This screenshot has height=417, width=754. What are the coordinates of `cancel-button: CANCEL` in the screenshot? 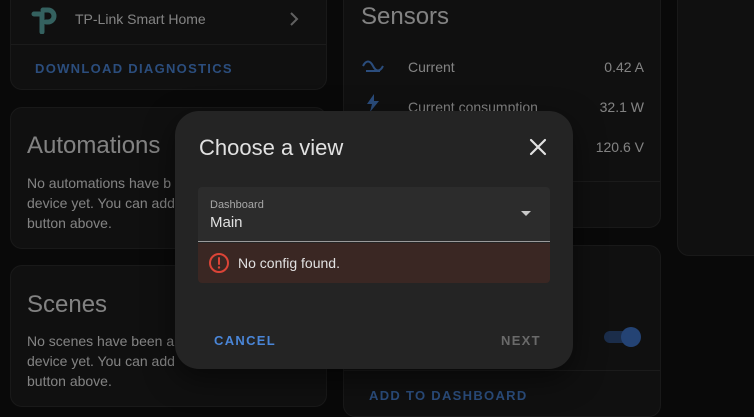 It's located at (245, 340).